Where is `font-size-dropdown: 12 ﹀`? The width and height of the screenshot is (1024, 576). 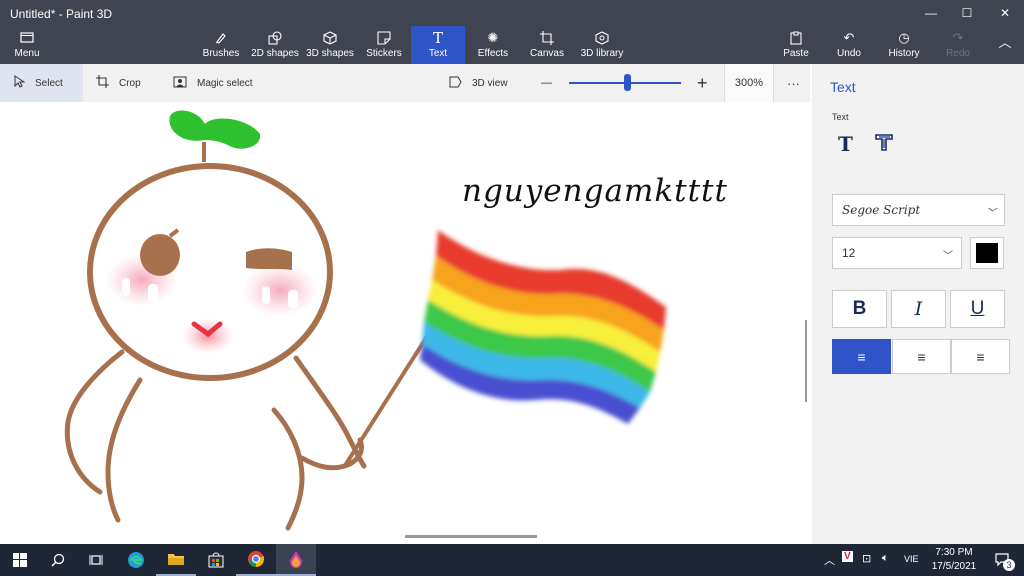 font-size-dropdown: 12 ﹀ is located at coordinates (897, 253).